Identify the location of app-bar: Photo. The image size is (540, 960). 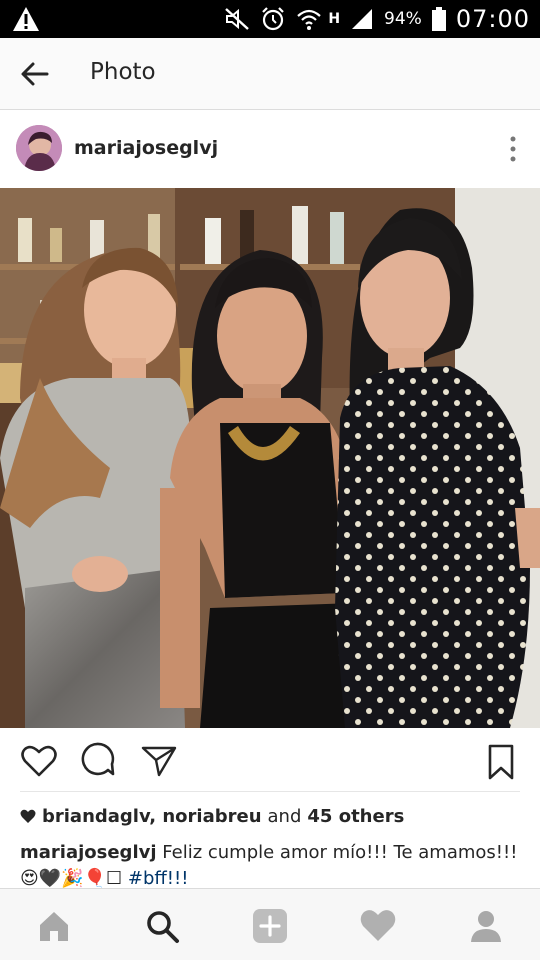
(270, 74).